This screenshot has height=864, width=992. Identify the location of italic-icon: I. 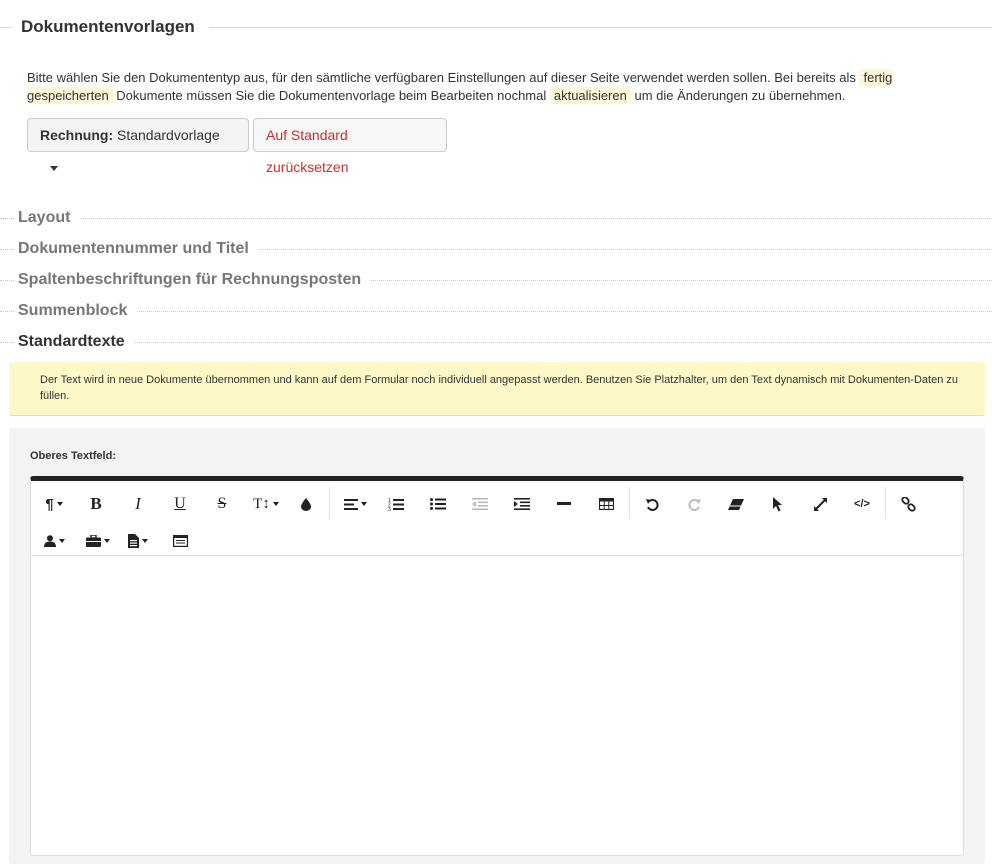
(138, 504).